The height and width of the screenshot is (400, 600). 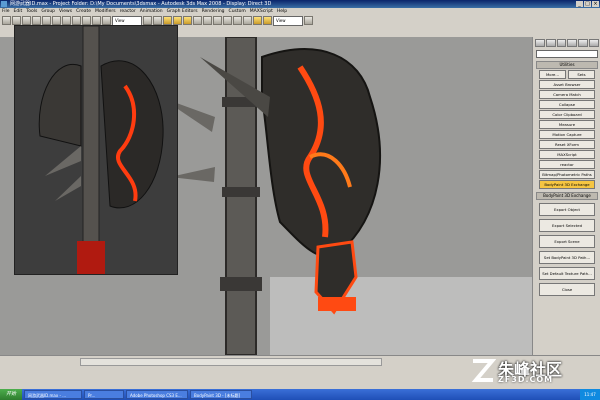 I want to click on asset-browser-button: Asset Browser, so click(x=567, y=84).